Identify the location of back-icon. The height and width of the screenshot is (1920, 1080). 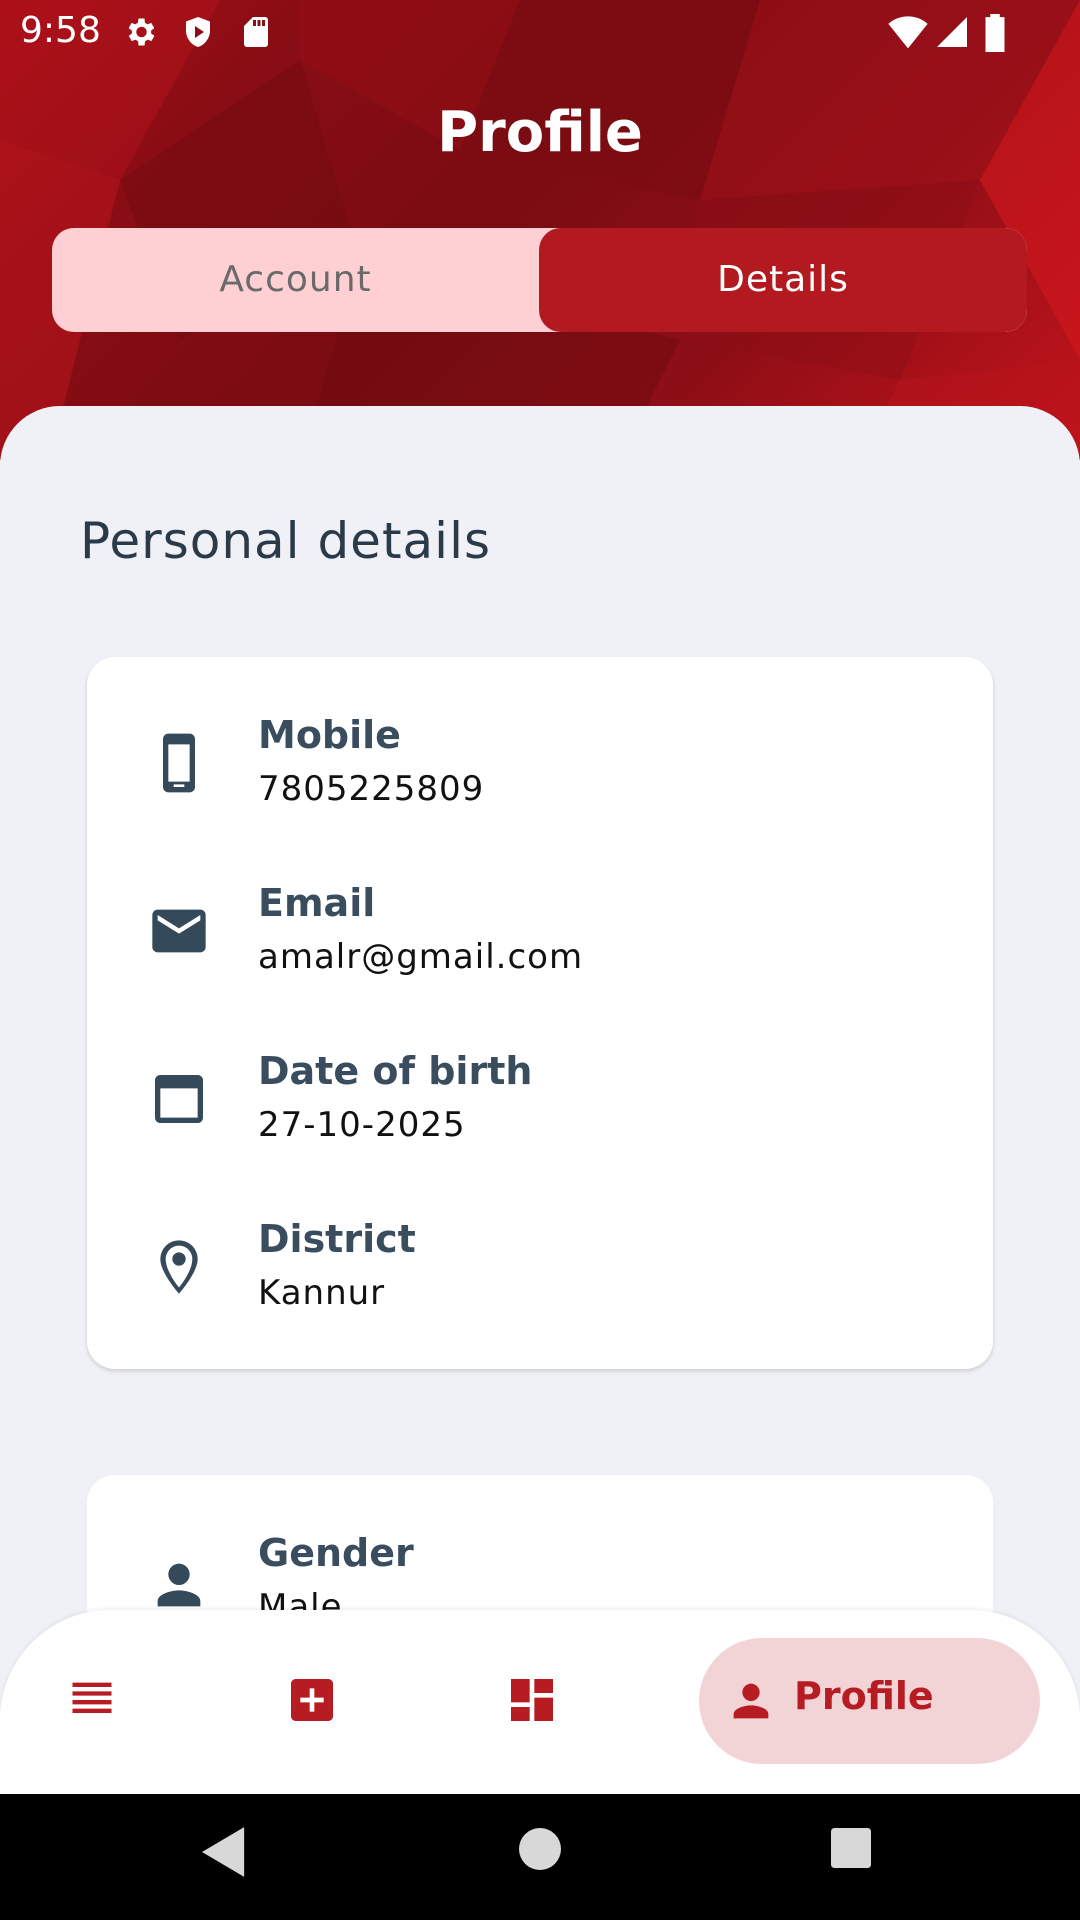
(225, 1852).